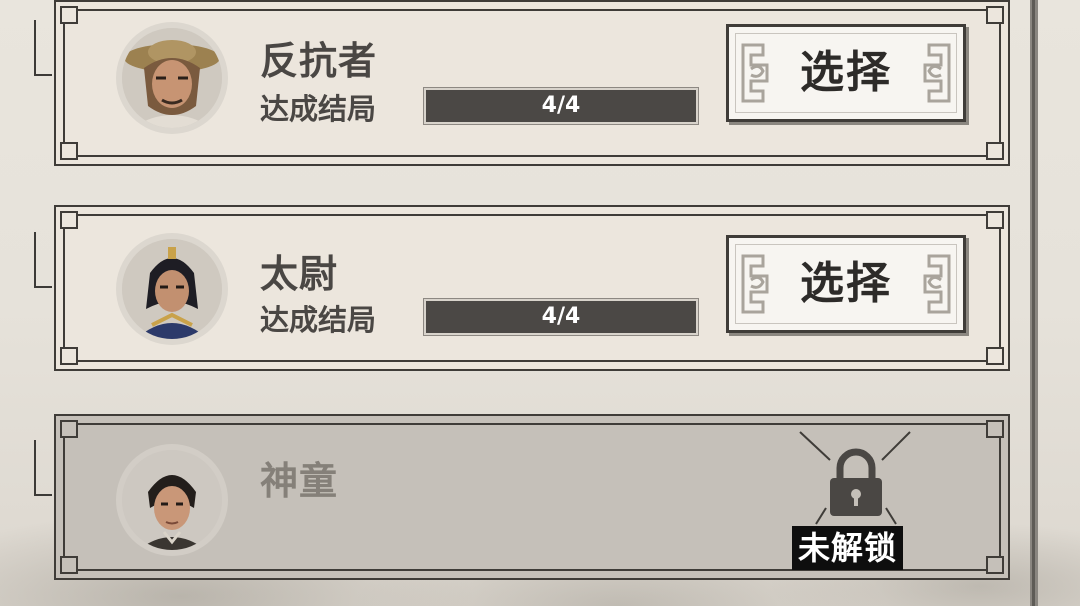 This screenshot has height=606, width=1080. Describe the element at coordinates (299, 274) in the screenshot. I see `character-name: 太尉` at that location.